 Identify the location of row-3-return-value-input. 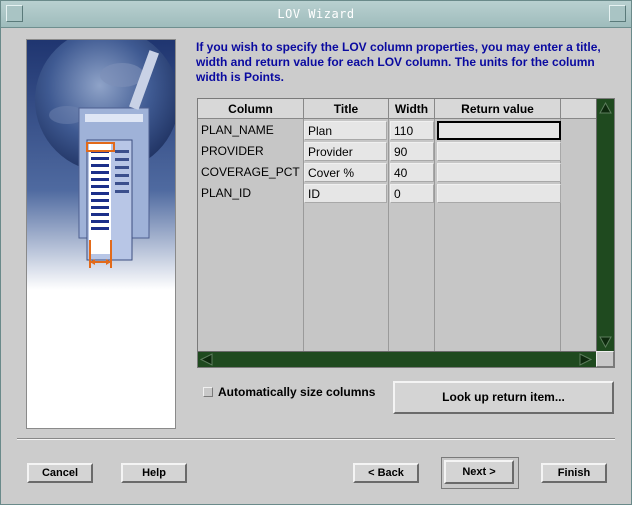
(499, 172).